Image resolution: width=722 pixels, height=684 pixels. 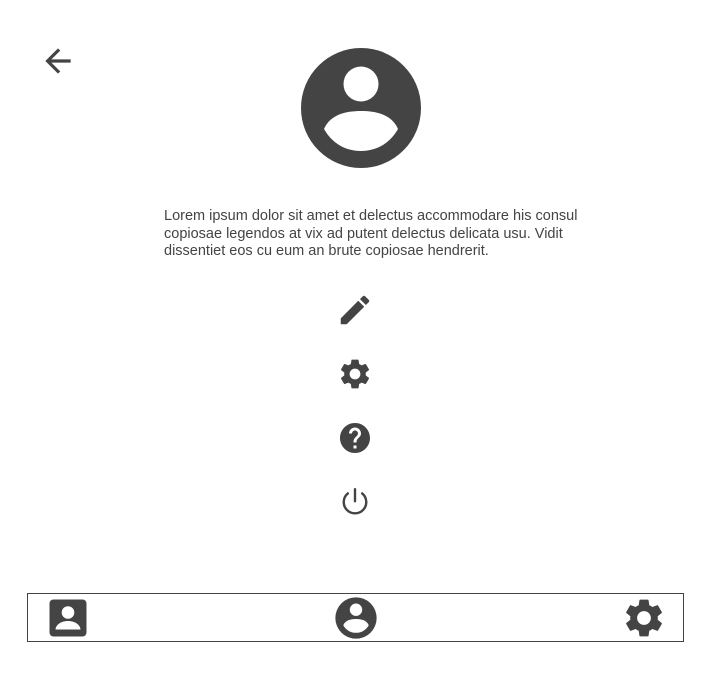 I want to click on help-button, so click(x=355, y=438).